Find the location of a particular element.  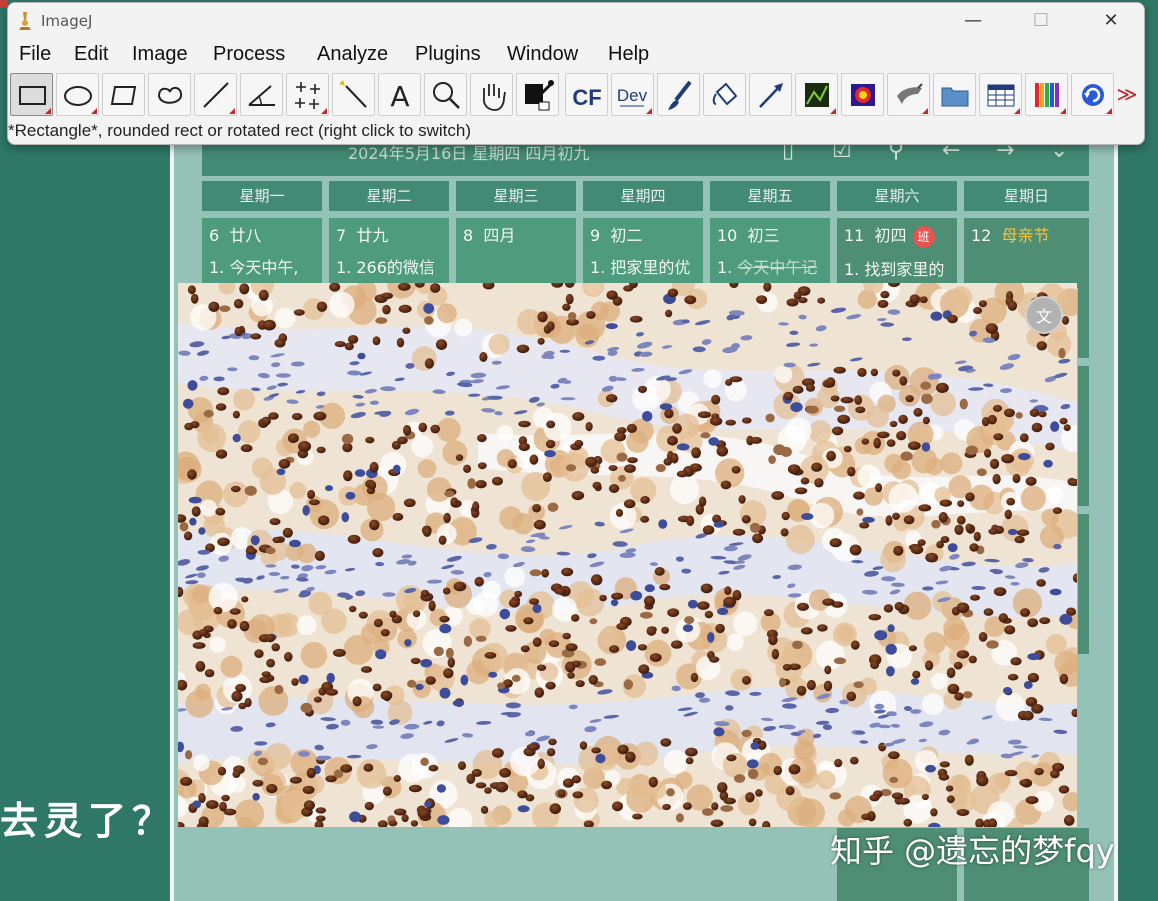

rectangle-tool is located at coordinates (31, 94).